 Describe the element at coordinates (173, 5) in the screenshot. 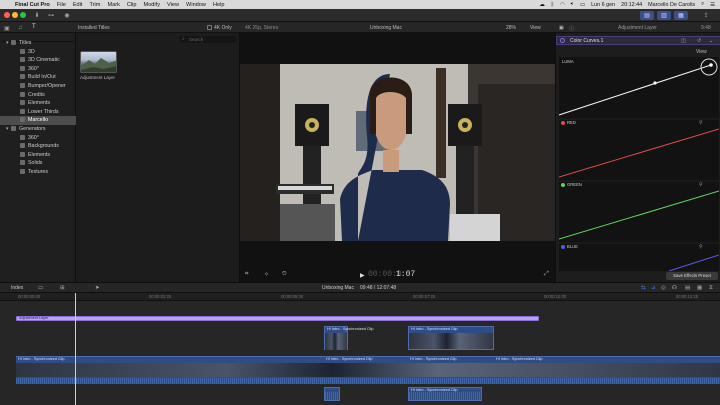

I see `menu-view: View` at that location.